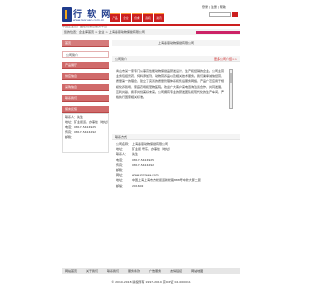 This screenshot has height=300, width=320. Describe the element at coordinates (155, 271) in the screenshot. I see `footer-link-ads: 广告服务` at that location.